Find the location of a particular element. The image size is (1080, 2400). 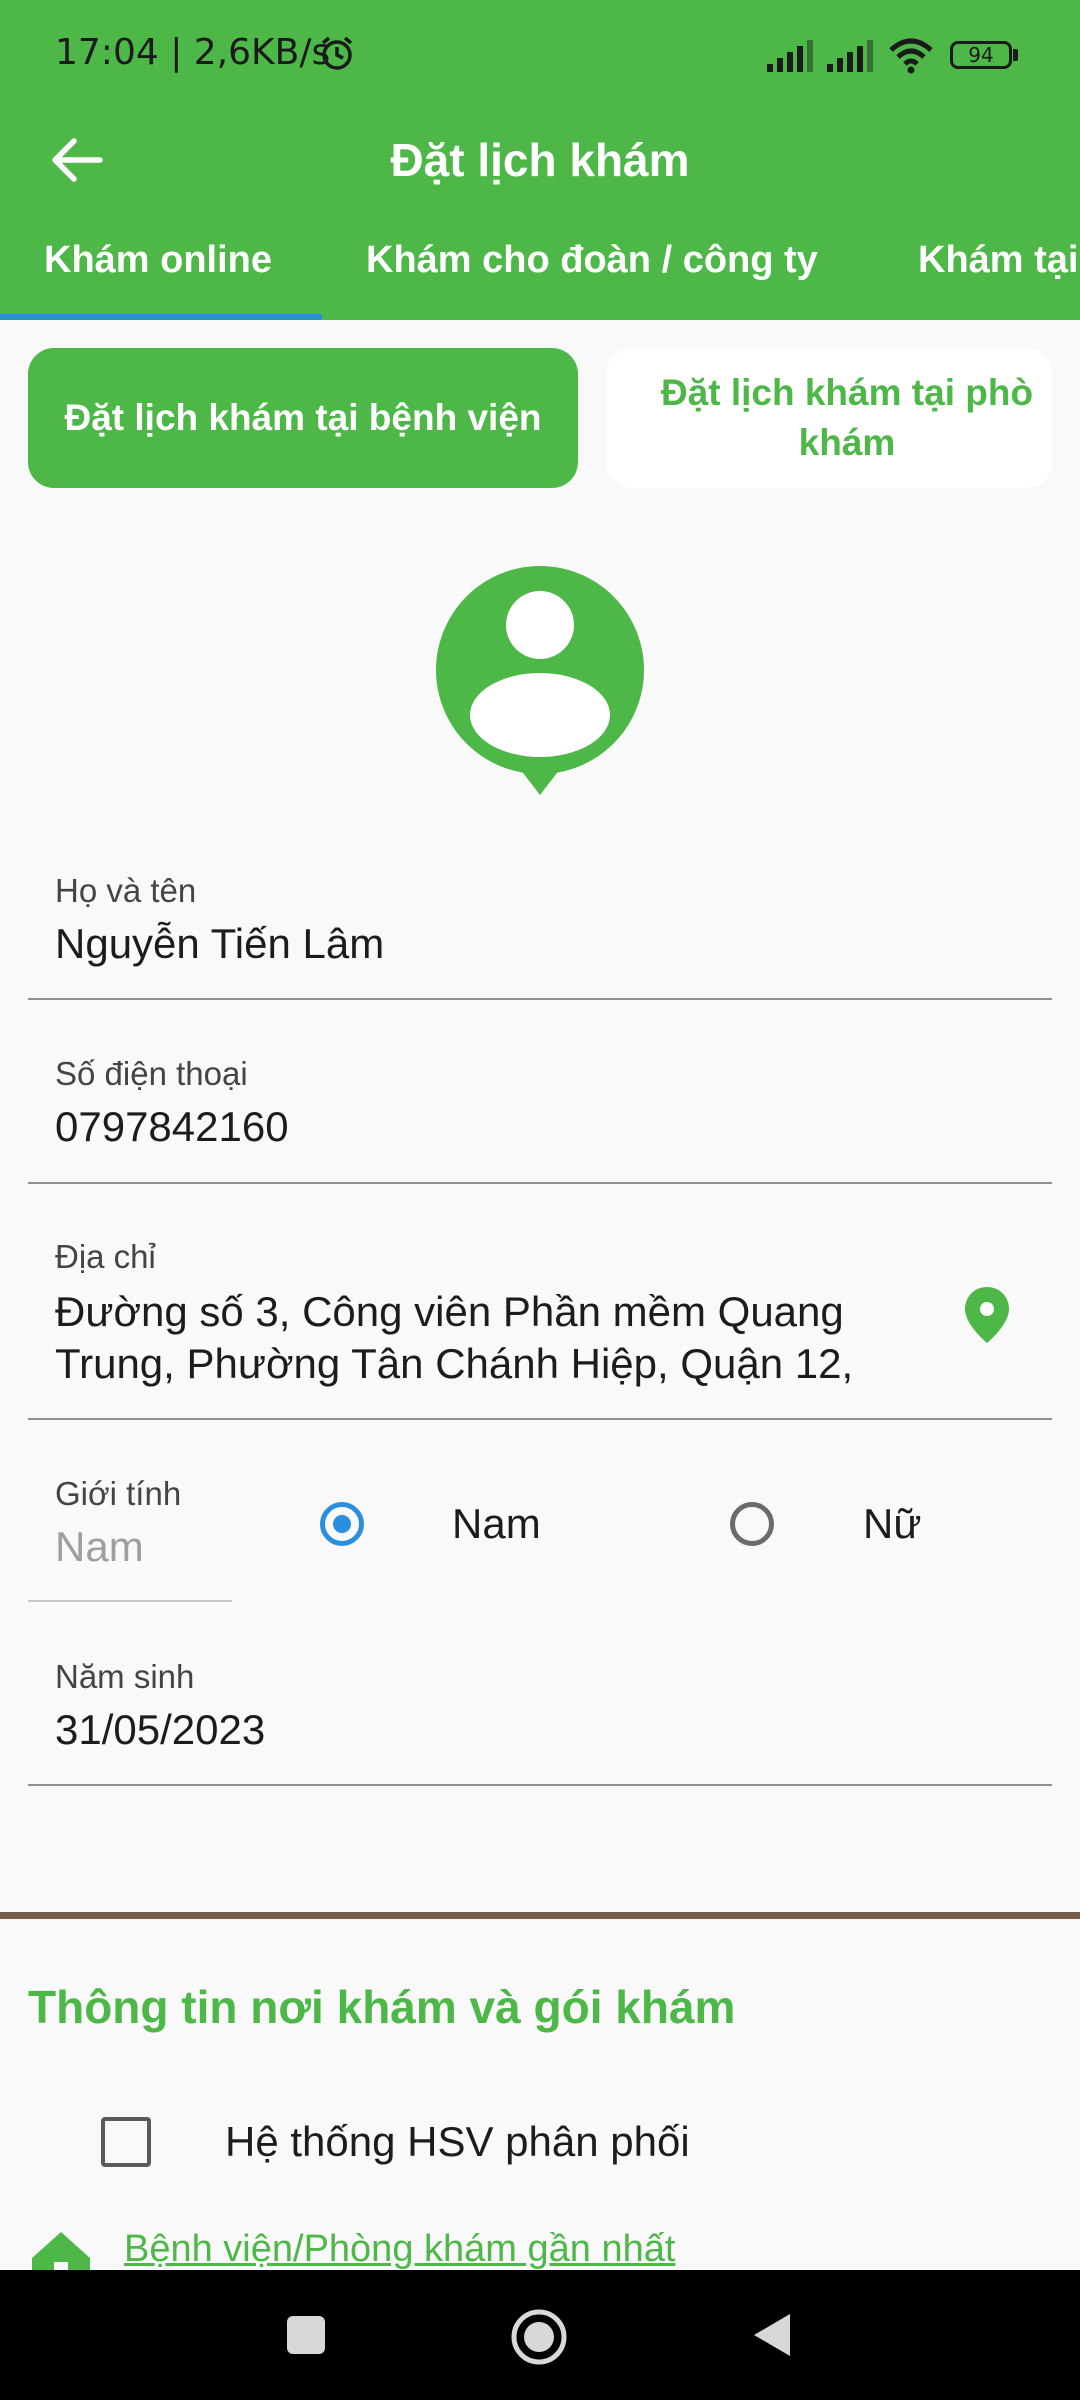

radio-nam is located at coordinates (342, 1524).